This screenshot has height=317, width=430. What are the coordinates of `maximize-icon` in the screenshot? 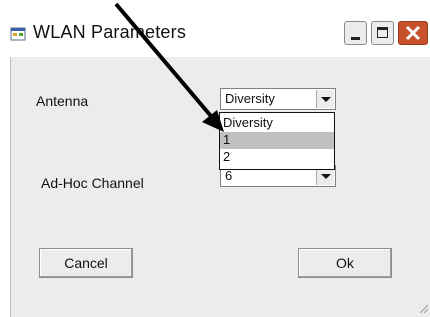 It's located at (382, 32).